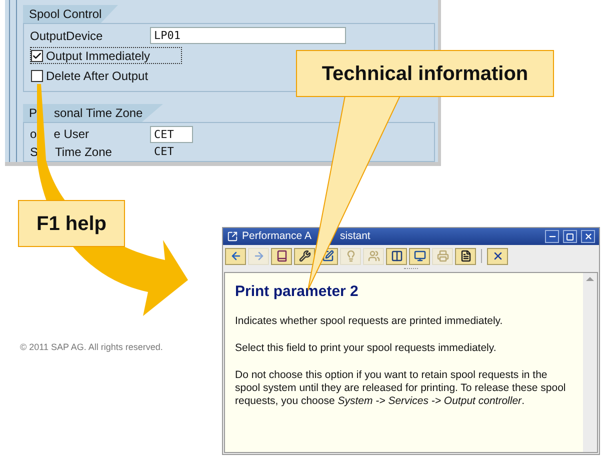 This screenshot has width=603, height=459. I want to click on window-title: Performance A, so click(277, 236).